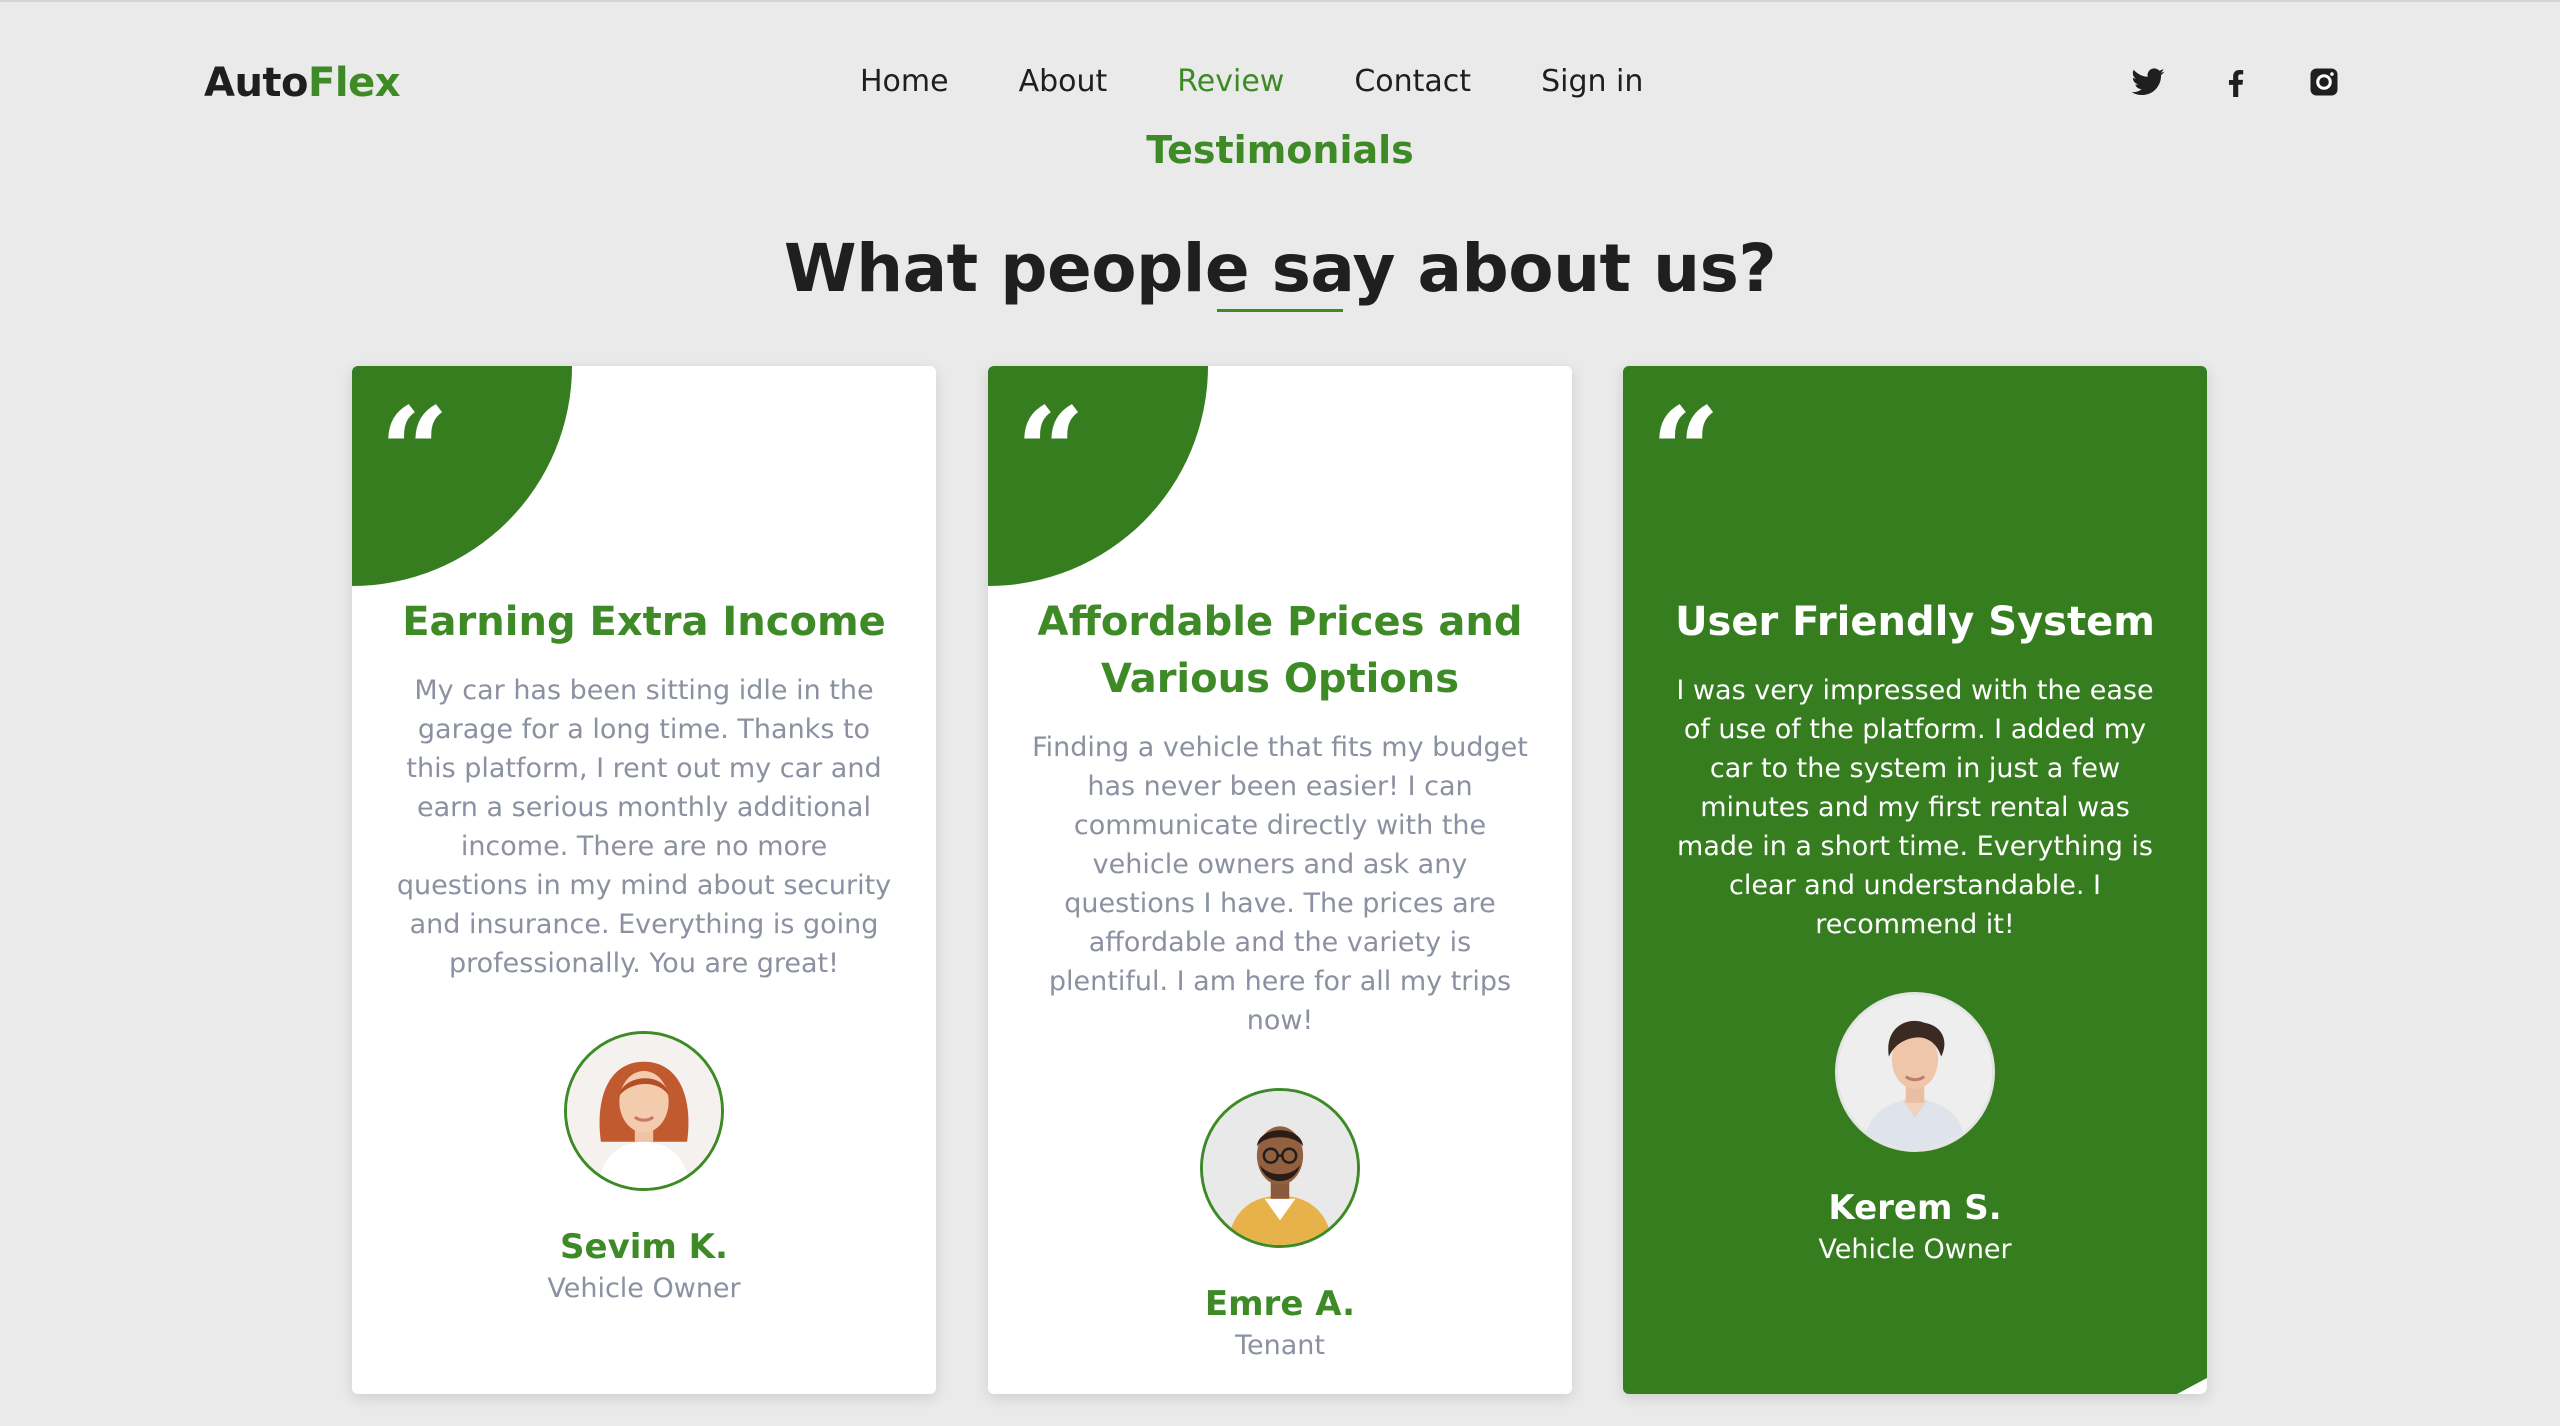 The width and height of the screenshot is (2560, 1426). Describe the element at coordinates (1915, 1208) in the screenshot. I see `person-name: Kerem S.` at that location.